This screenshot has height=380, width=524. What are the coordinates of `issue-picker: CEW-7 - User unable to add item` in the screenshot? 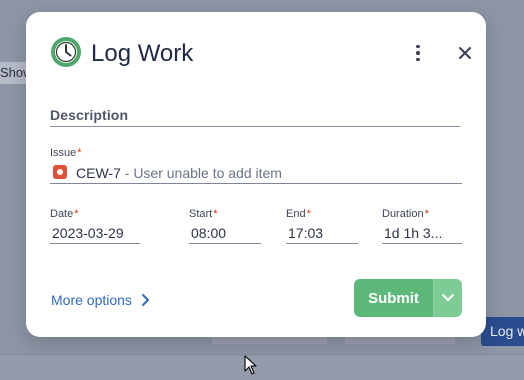 It's located at (256, 173).